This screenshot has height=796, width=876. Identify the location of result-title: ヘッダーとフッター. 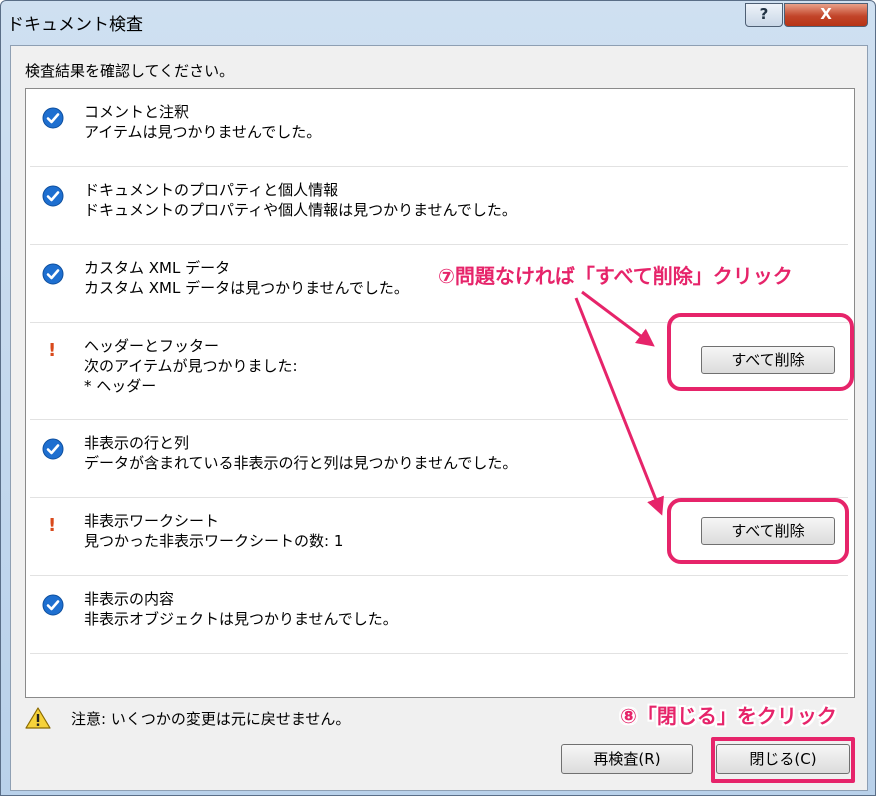
(152, 346).